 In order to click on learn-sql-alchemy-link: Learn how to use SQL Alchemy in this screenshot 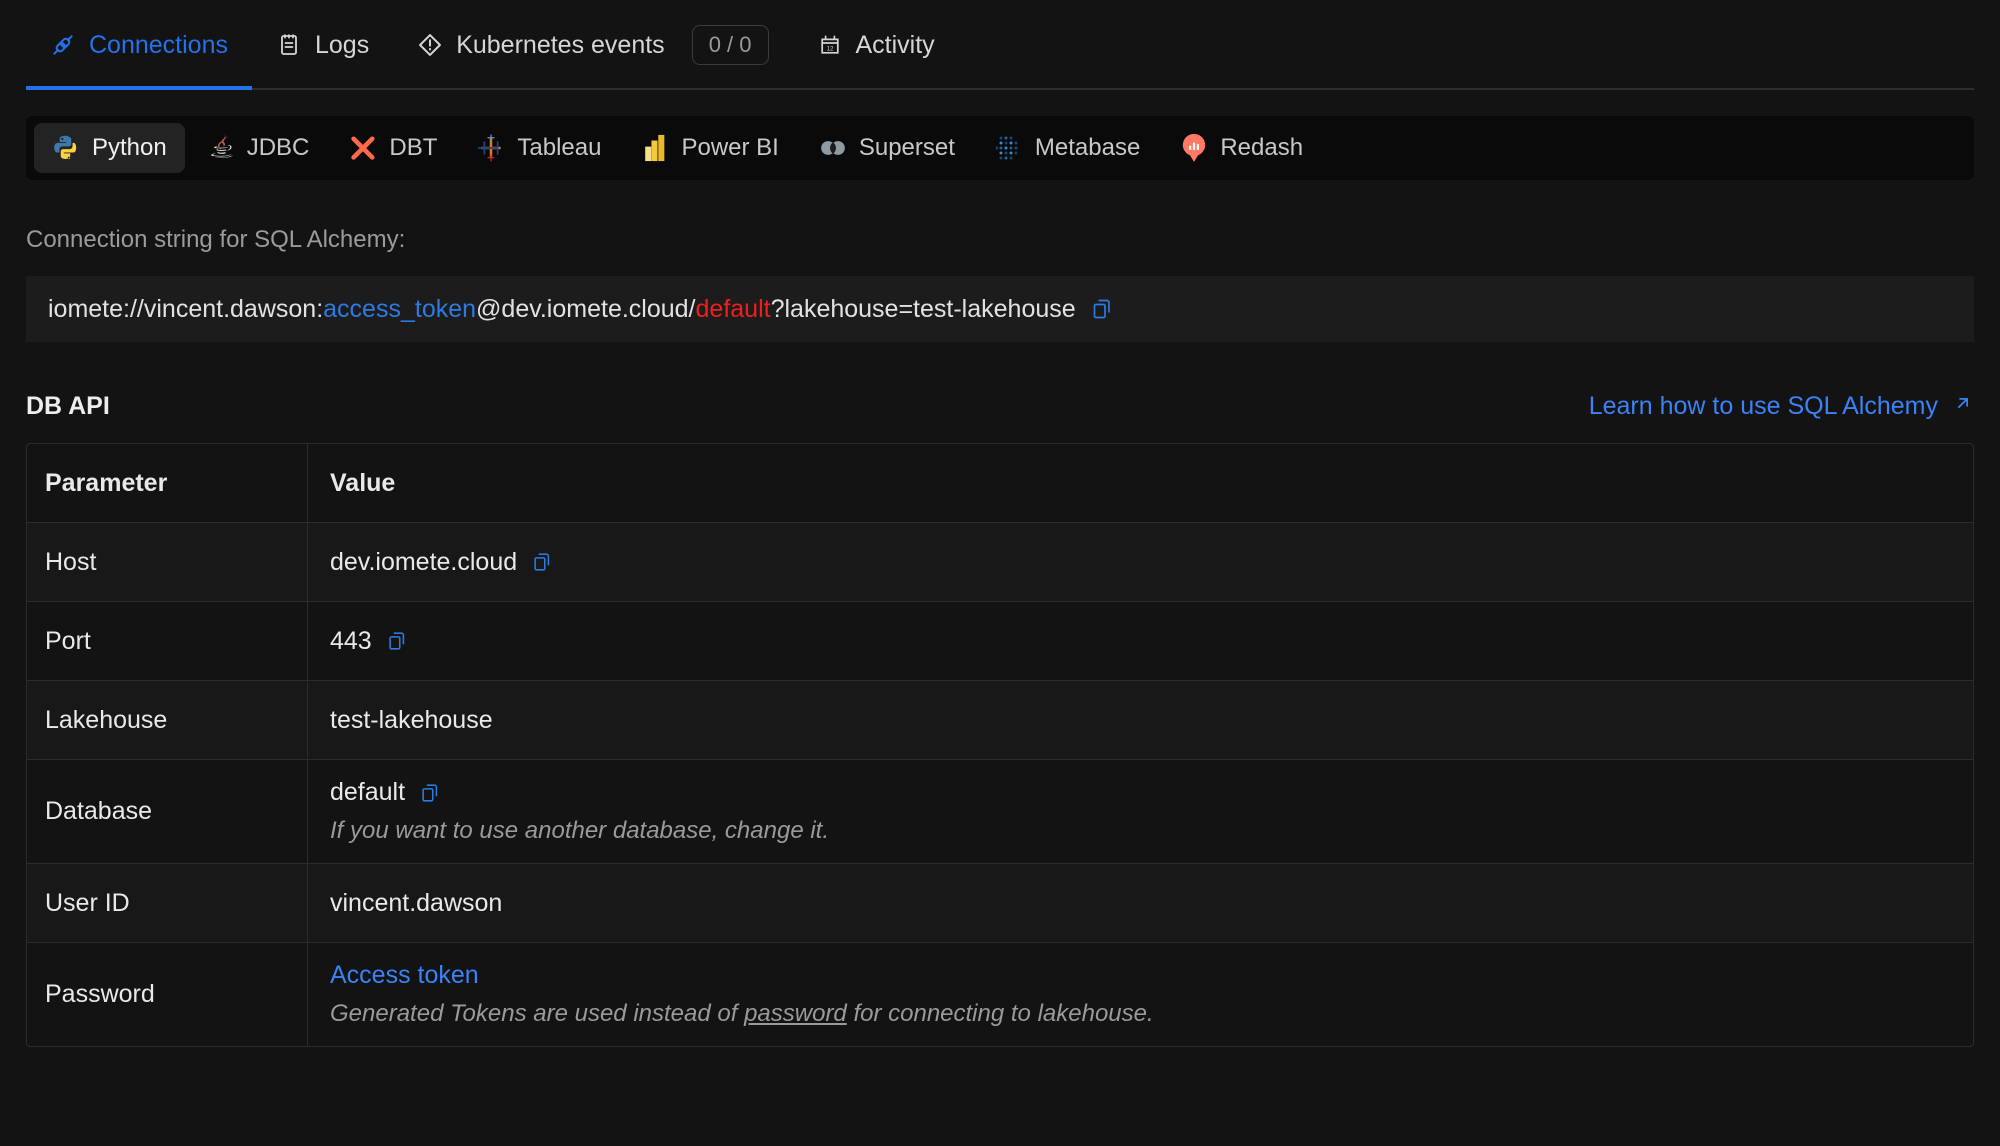, I will do `click(1781, 406)`.